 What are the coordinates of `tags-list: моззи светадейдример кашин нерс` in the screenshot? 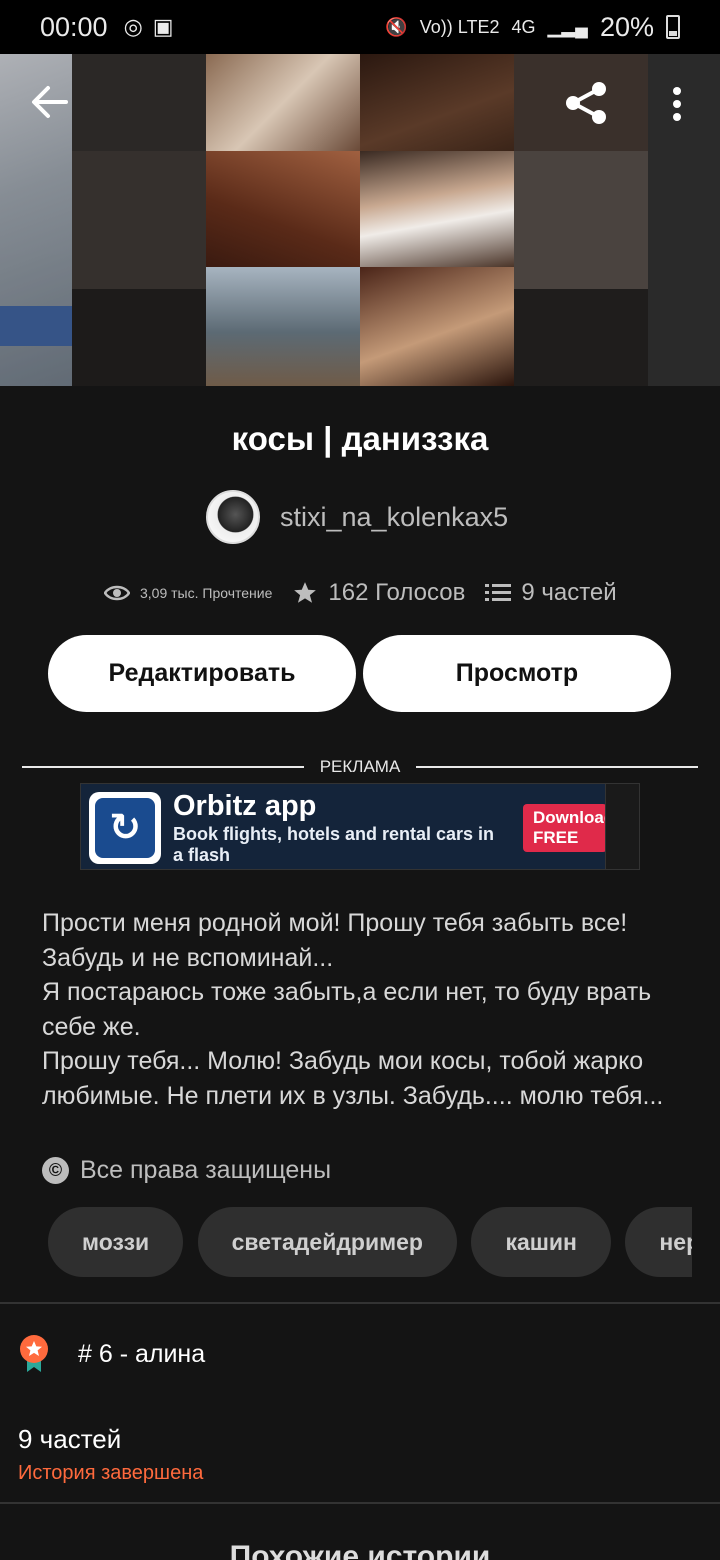 It's located at (370, 1242).